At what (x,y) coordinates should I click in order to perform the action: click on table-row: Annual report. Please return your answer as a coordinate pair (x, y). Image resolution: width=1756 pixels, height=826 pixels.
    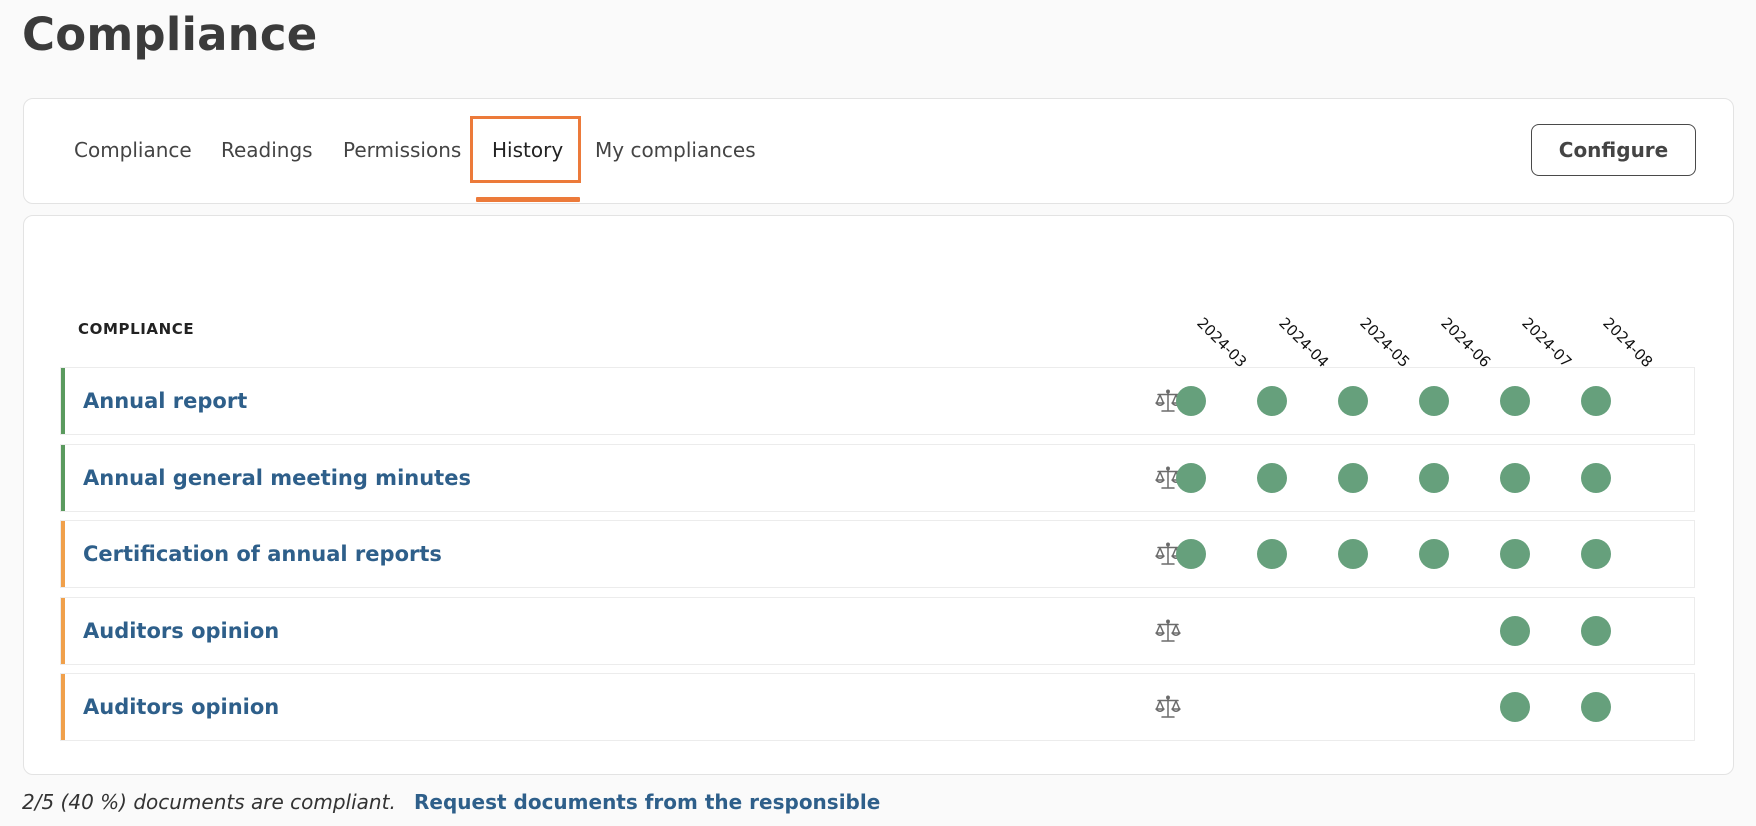
    Looking at the image, I should click on (877, 401).